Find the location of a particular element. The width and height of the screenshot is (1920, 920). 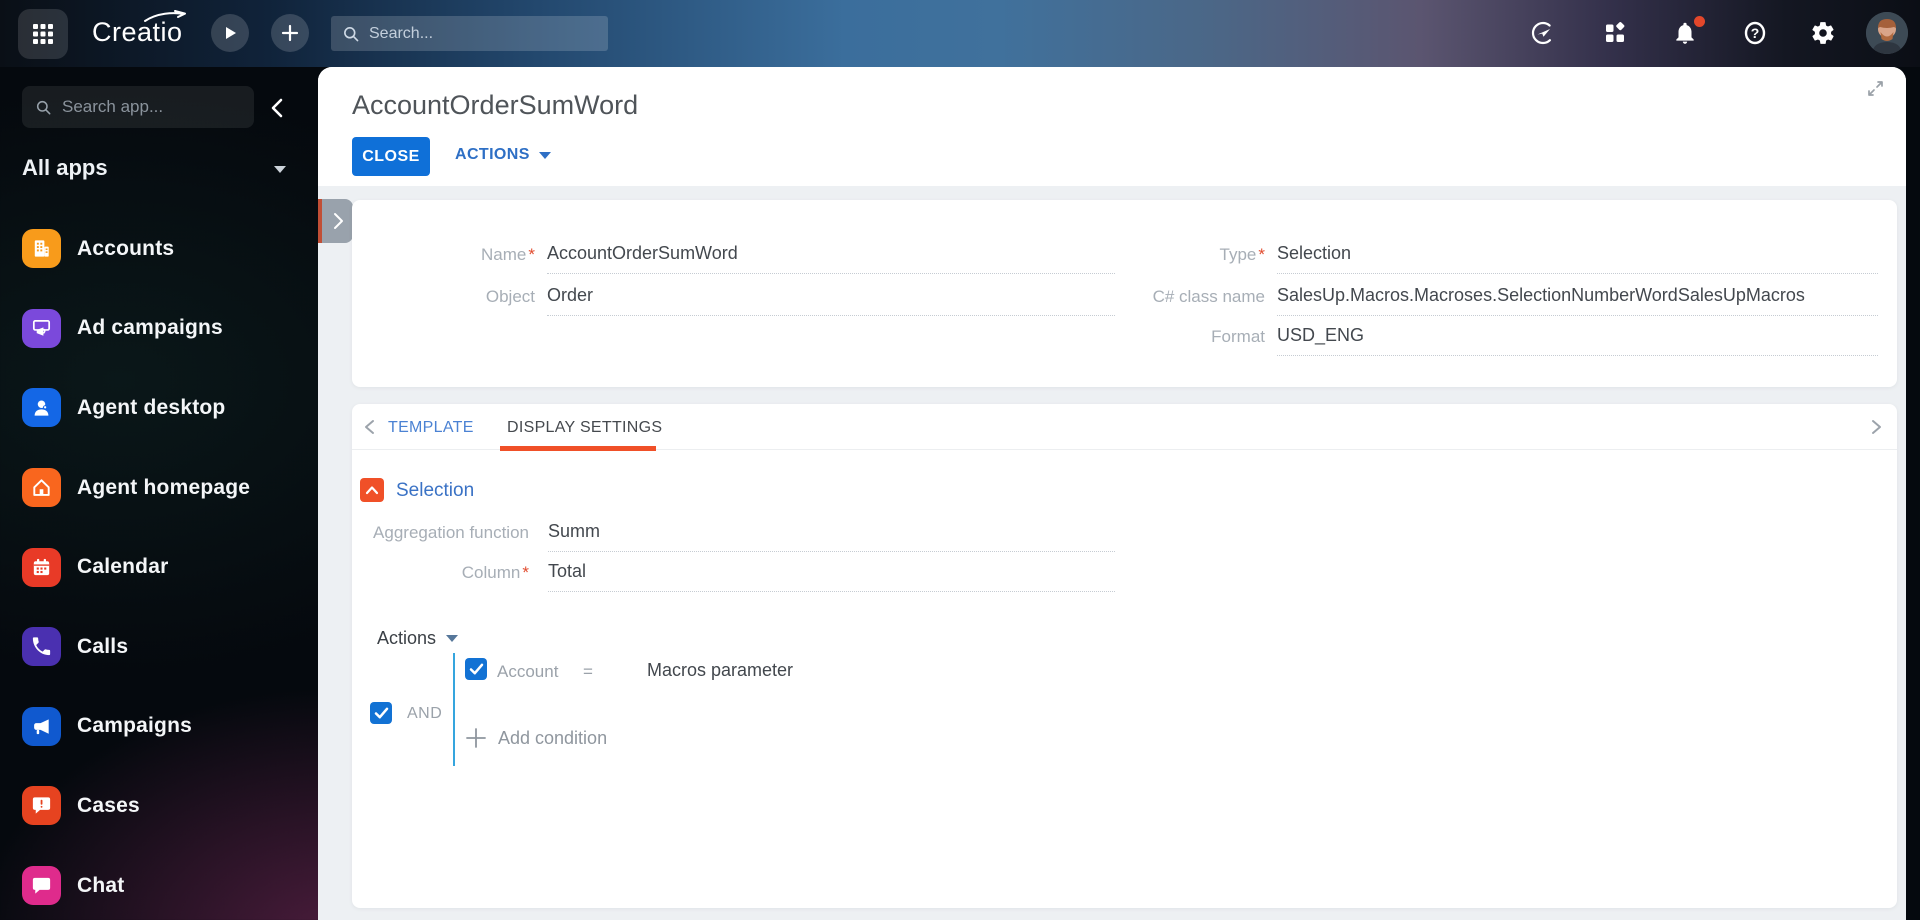

building-icon is located at coordinates (41, 249).